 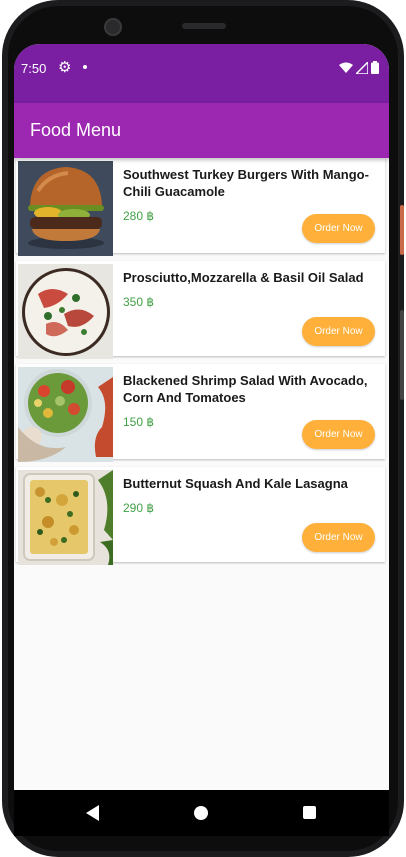 I want to click on app-bar: Food Menu, so click(x=201, y=130).